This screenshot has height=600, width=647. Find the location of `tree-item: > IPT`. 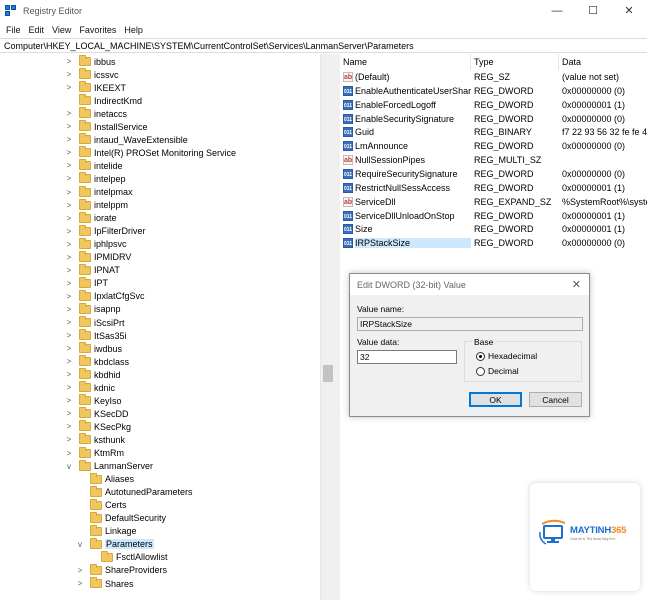

tree-item: > IPT is located at coordinates (86, 283).